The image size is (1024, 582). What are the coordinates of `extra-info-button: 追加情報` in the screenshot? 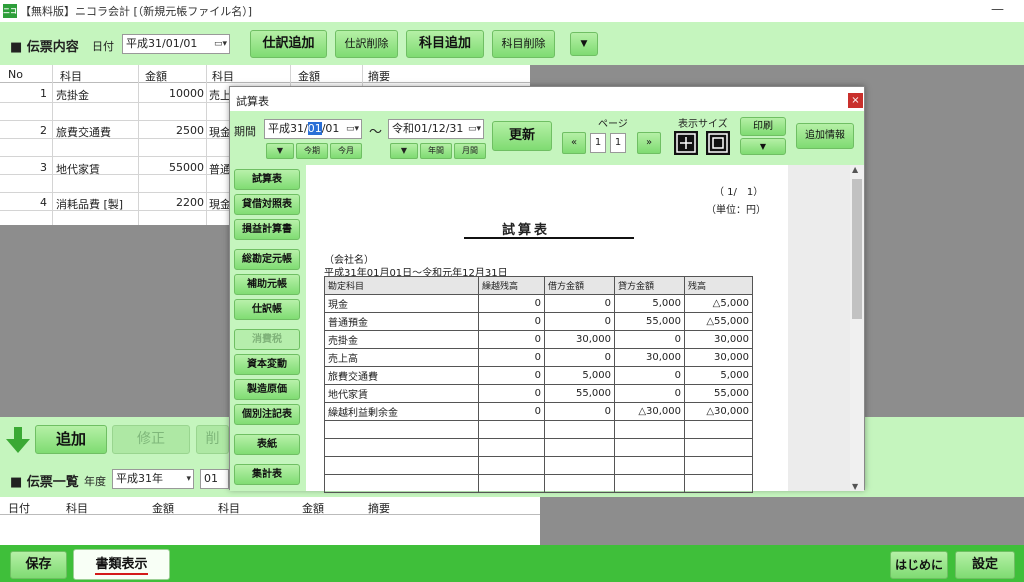 It's located at (825, 136).